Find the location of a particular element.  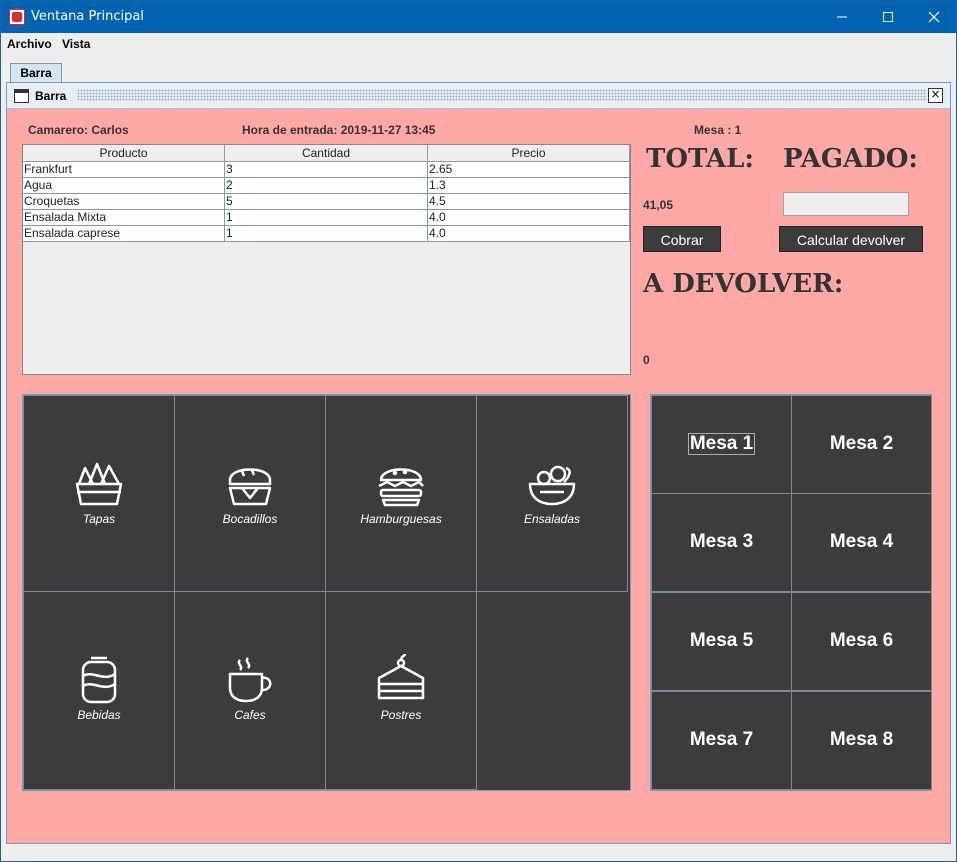

cell-producto: Ensalada caprese is located at coordinates (124, 233).